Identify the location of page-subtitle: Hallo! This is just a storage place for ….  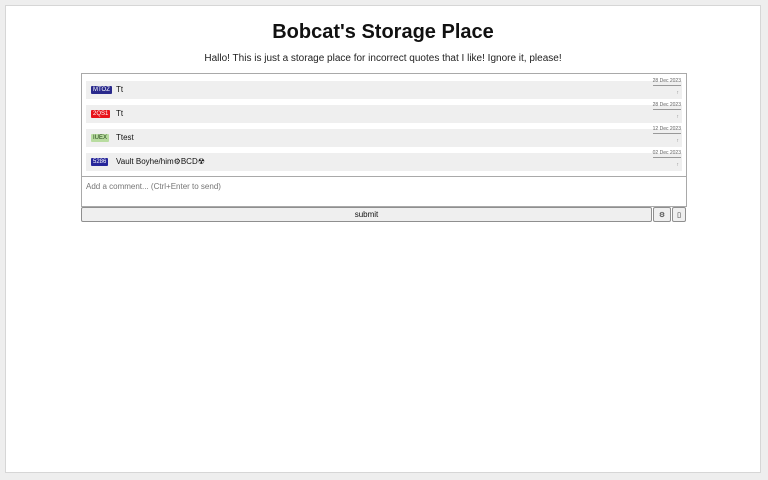
(383, 58).